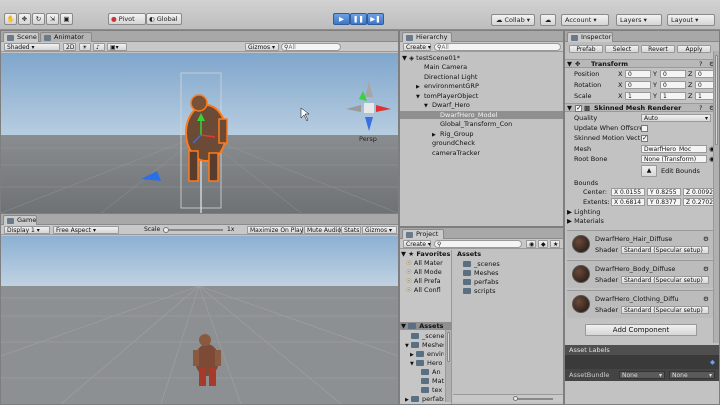 This screenshot has width=720, height=405. I want to click on move-tool-button: ✥, so click(24, 19).